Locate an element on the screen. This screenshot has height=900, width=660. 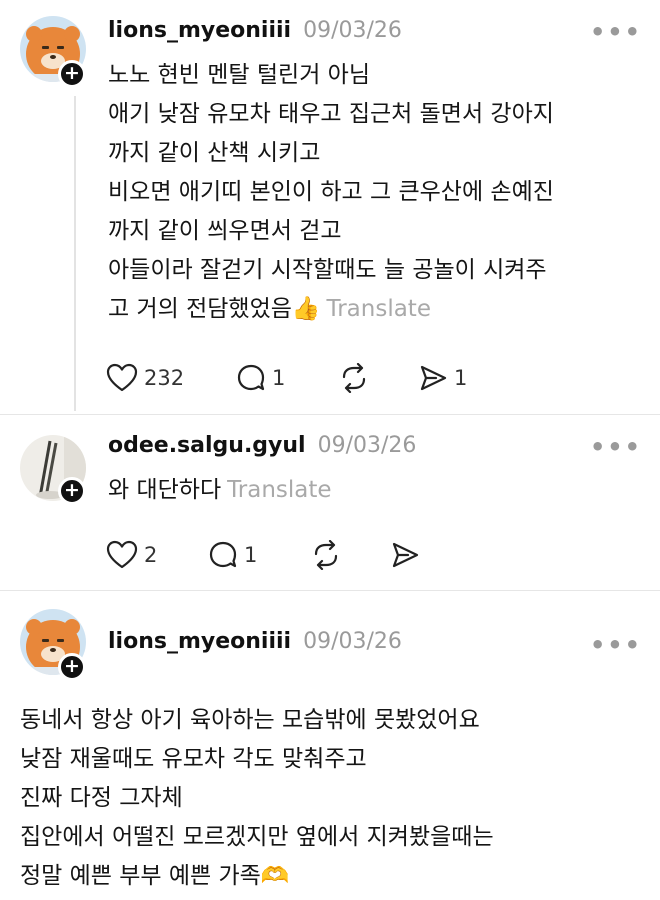
reply-text: 와 대단하다 Translate is located at coordinates (220, 490).